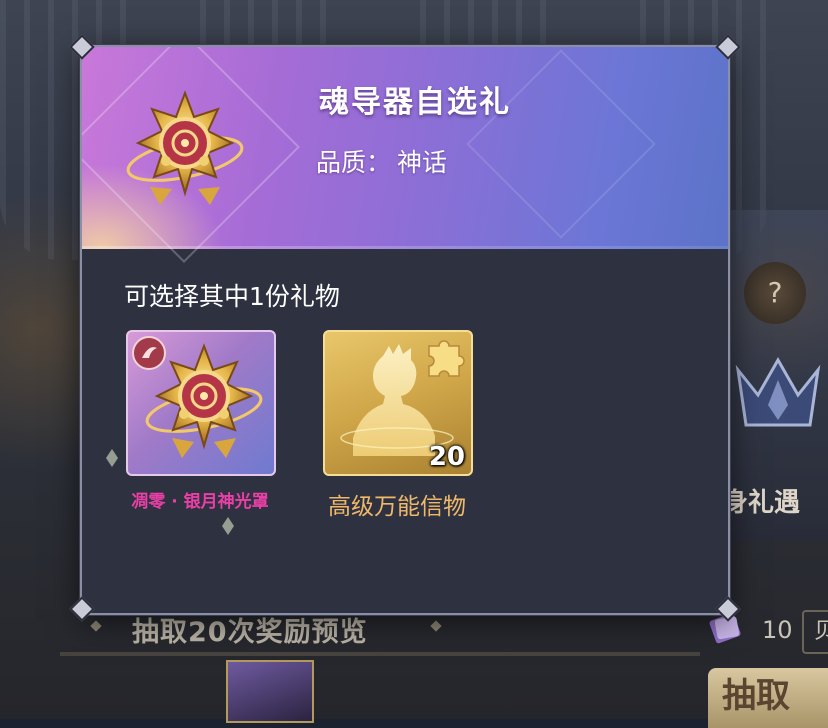 This screenshot has width=828, height=728. What do you see at coordinates (232, 296) in the screenshot?
I see `choose-instruction: 可选择其中1份礼物` at bounding box center [232, 296].